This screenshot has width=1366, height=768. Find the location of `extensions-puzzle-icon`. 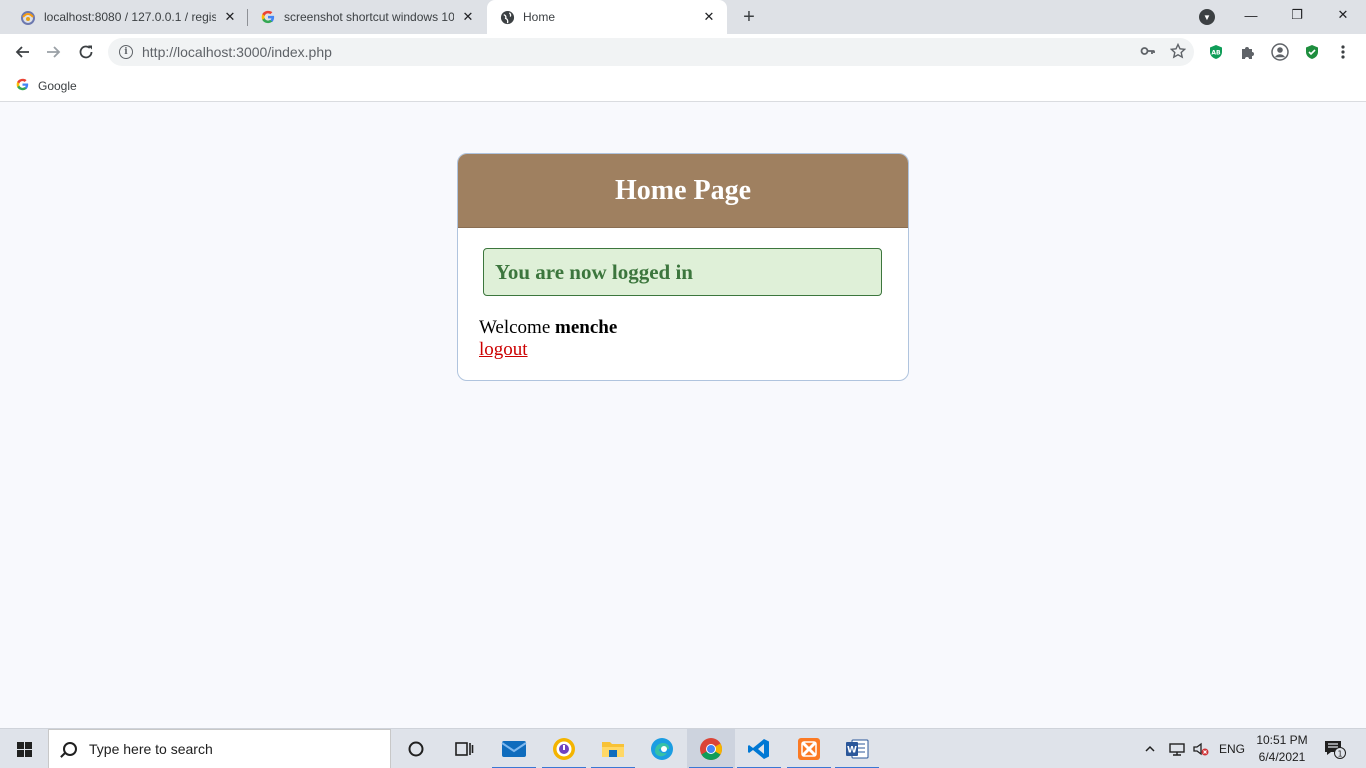

extensions-puzzle-icon is located at coordinates (1248, 52).